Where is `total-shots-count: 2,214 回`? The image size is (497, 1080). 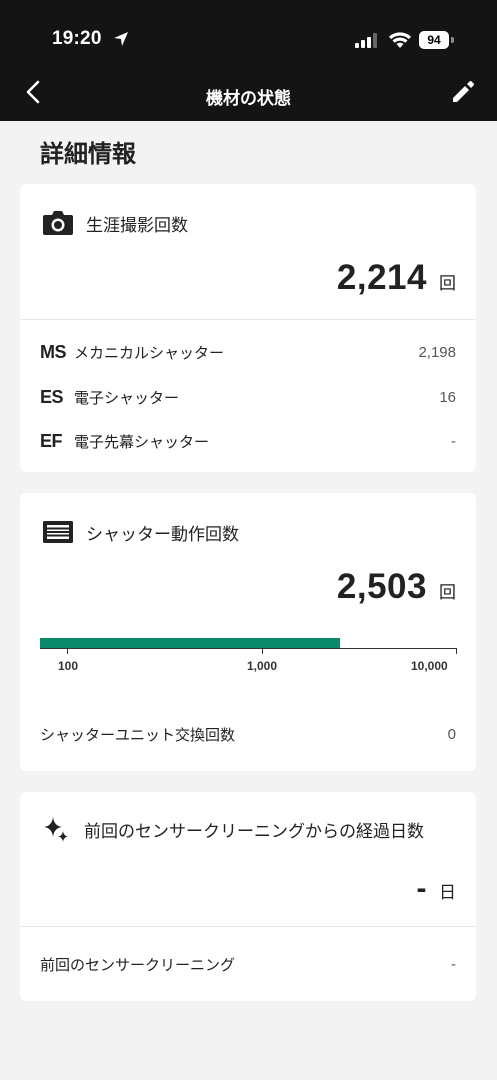 total-shots-count: 2,214 回 is located at coordinates (396, 278).